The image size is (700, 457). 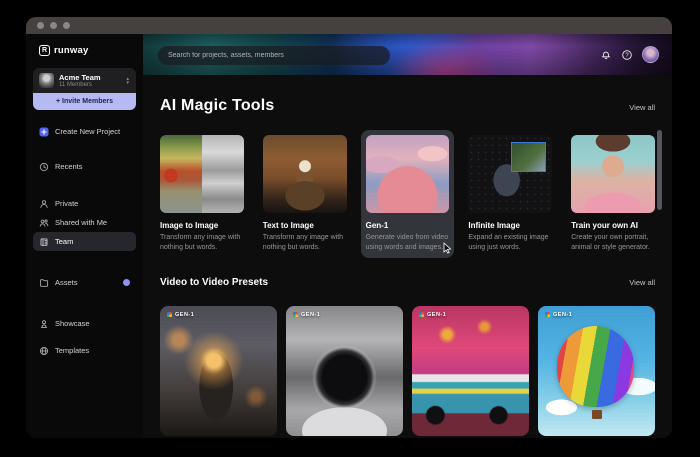 What do you see at coordinates (189, 225) in the screenshot?
I see `card-title: Image to Image` at bounding box center [189, 225].